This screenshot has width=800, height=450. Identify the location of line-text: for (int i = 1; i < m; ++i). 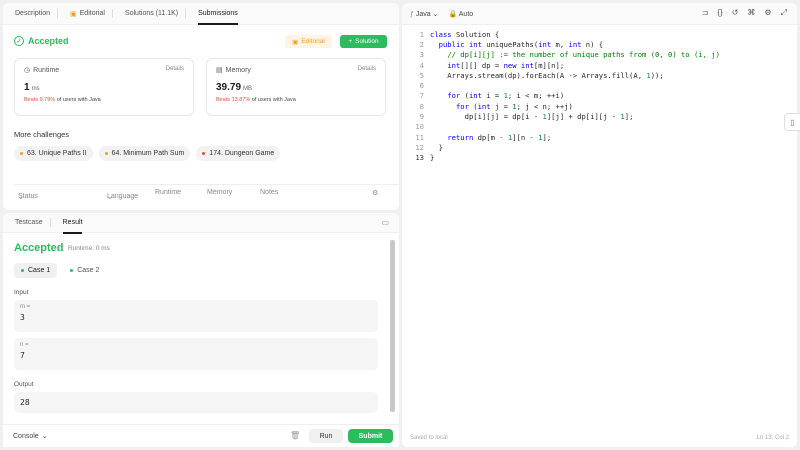
(506, 96).